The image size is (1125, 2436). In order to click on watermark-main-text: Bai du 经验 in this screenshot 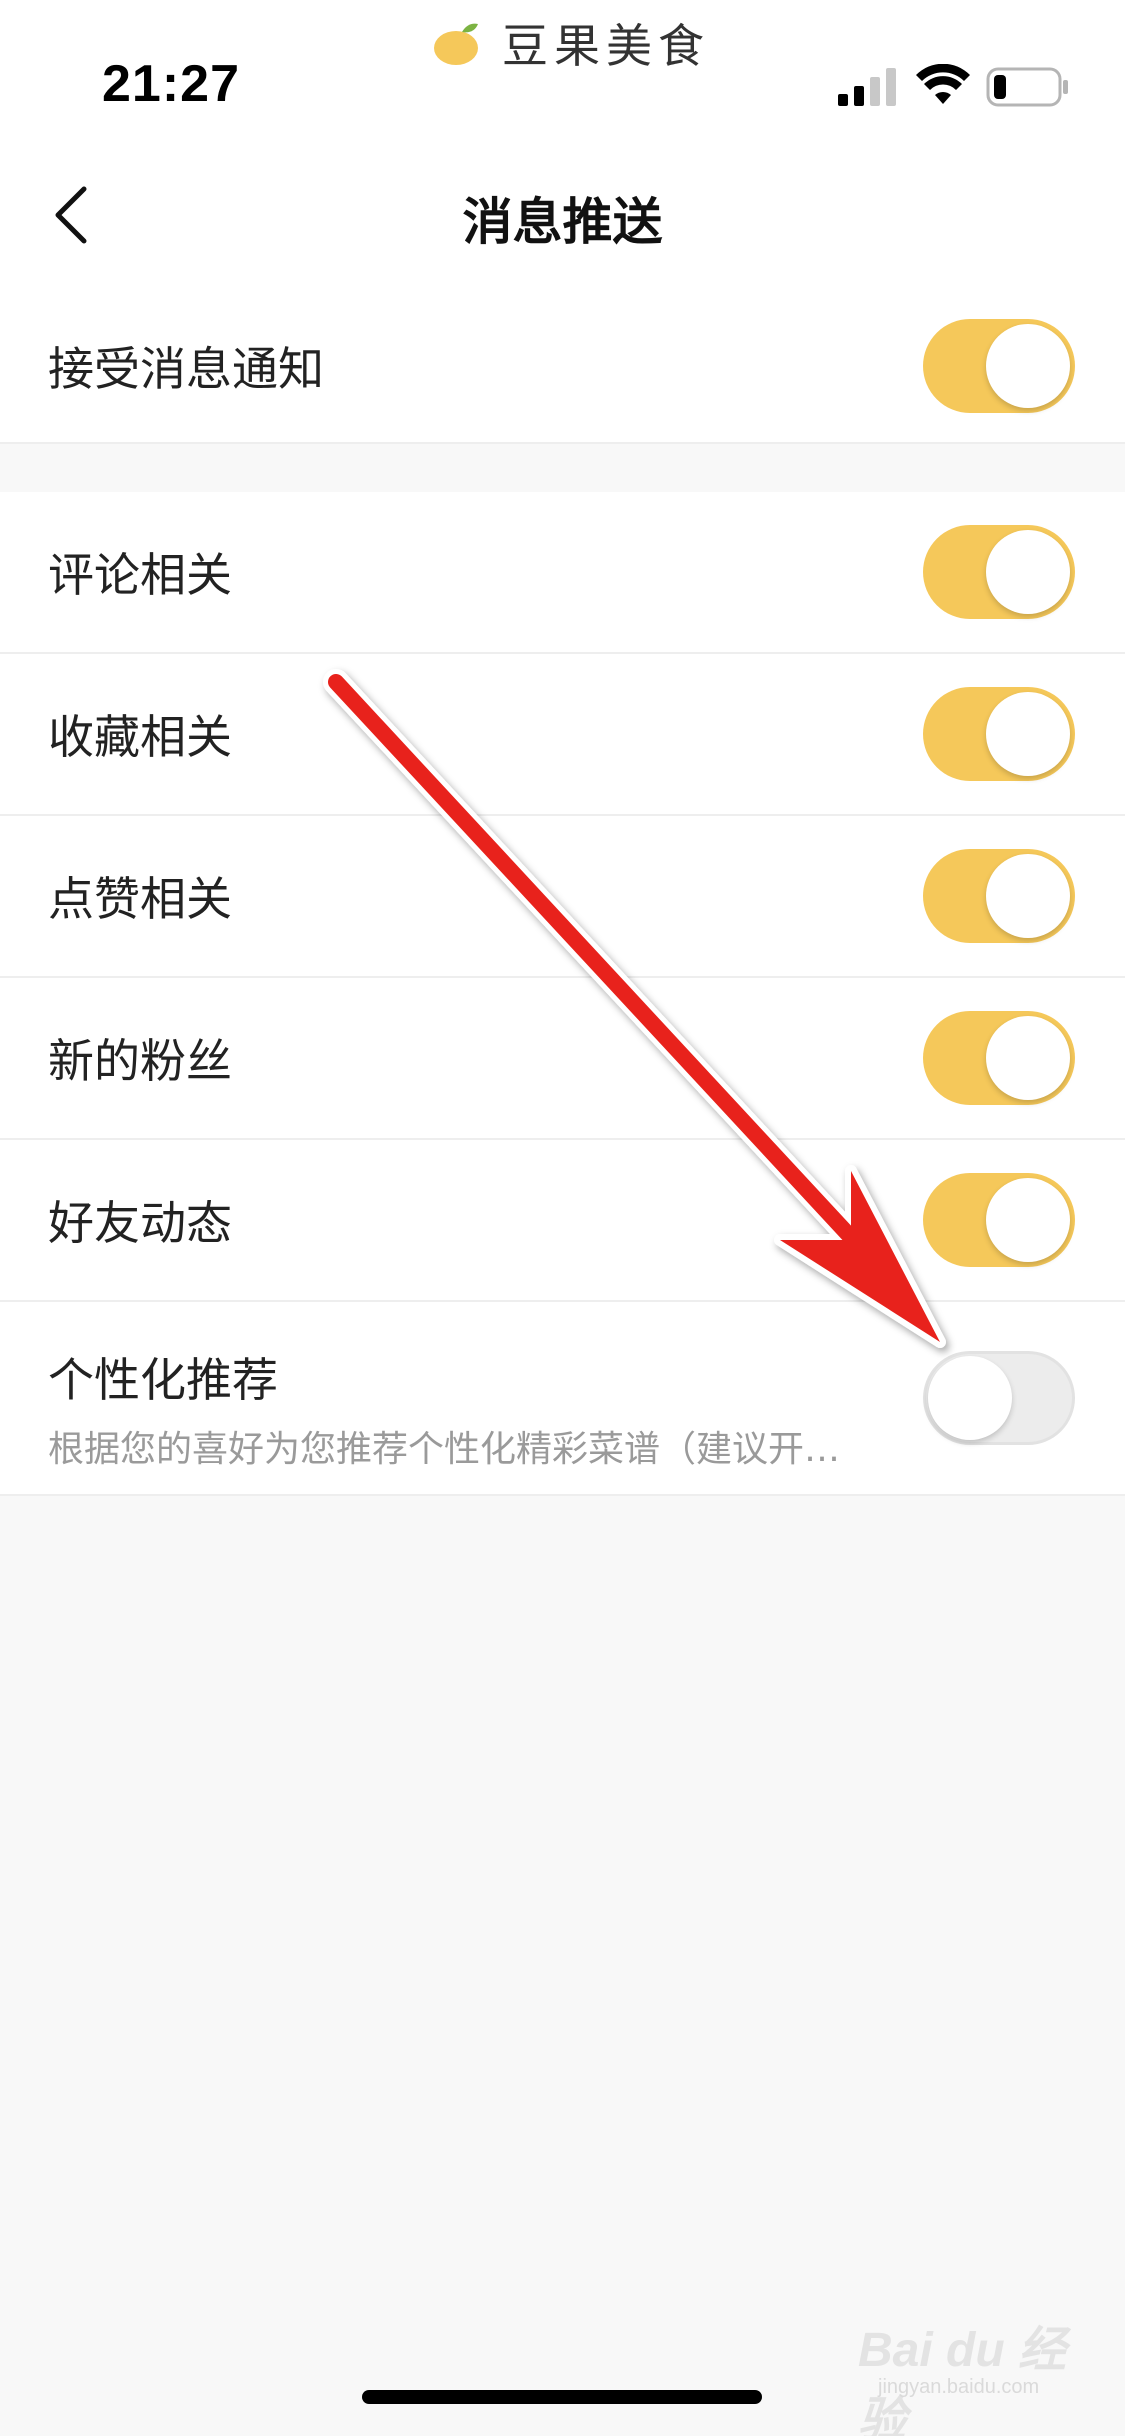, I will do `click(962, 2380)`.